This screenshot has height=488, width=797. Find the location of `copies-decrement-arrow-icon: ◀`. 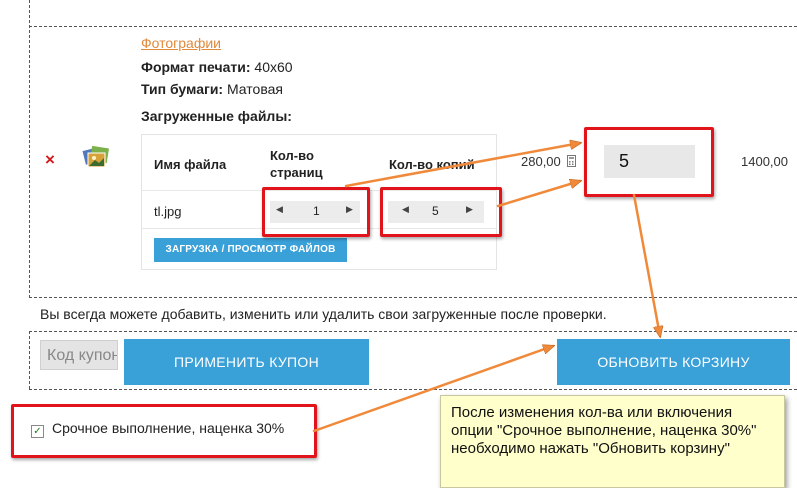

copies-decrement-arrow-icon: ◀ is located at coordinates (405, 209).